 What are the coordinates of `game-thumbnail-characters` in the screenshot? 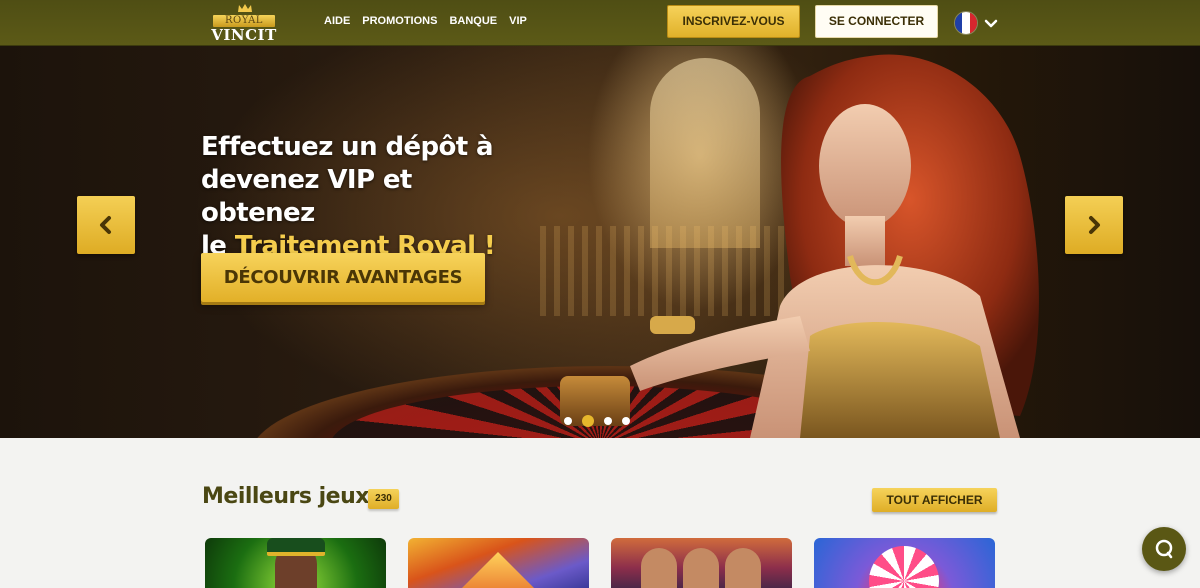 It's located at (701, 568).